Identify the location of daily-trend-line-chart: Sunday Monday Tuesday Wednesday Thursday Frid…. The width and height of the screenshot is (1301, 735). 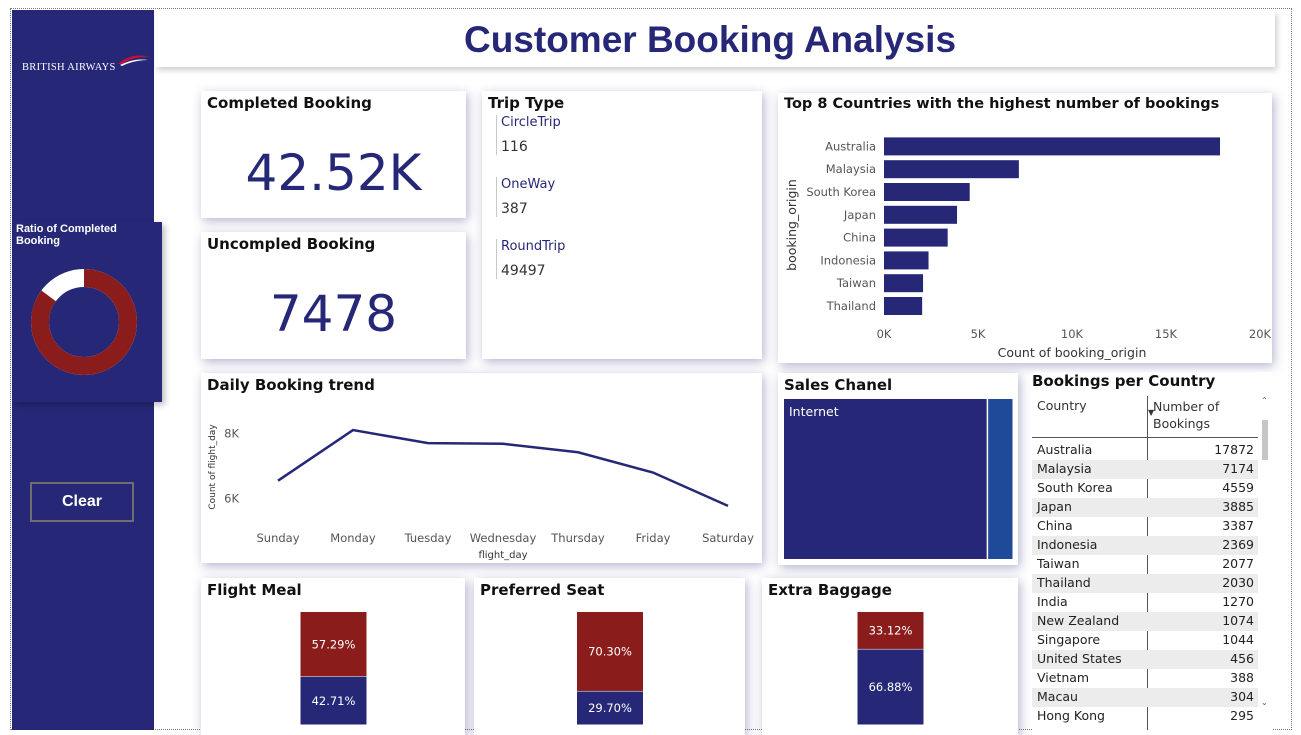
(481, 468).